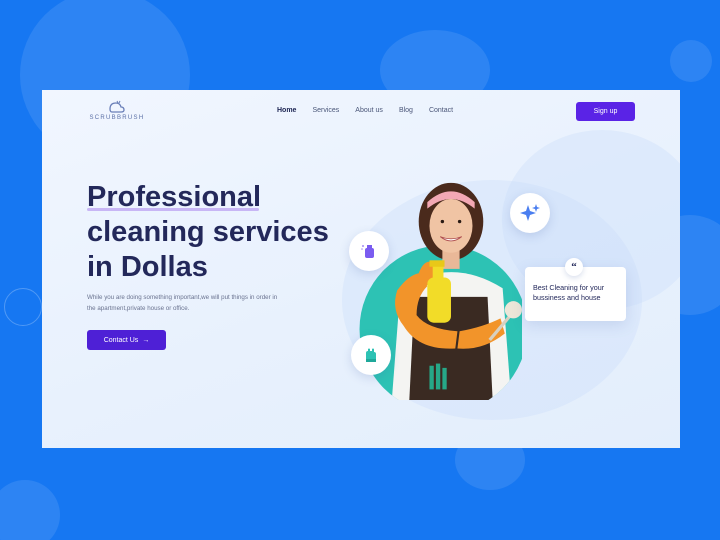  What do you see at coordinates (23, 307) in the screenshot?
I see `background-ring` at bounding box center [23, 307].